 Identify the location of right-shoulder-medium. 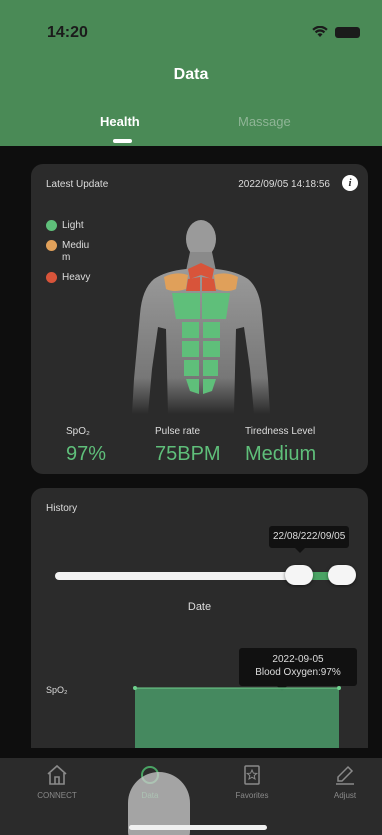
(226, 282).